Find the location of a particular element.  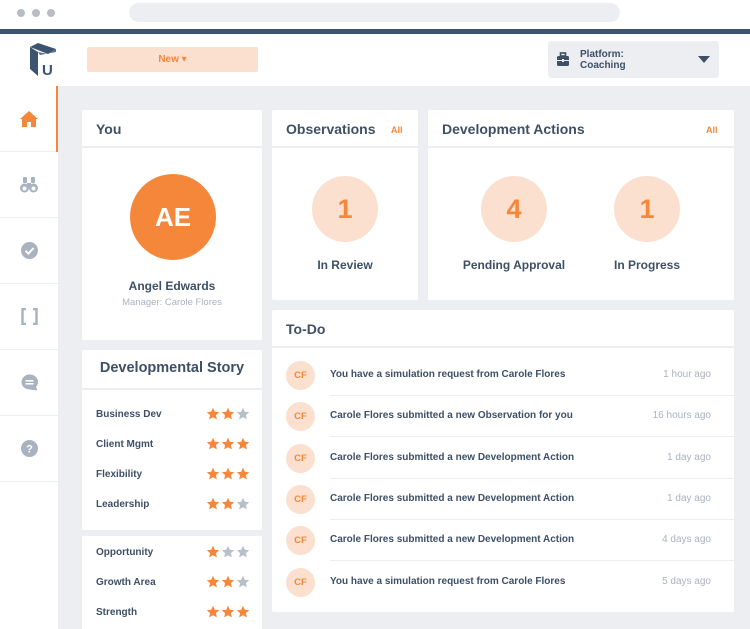

skill-rating-row: Growth Area is located at coordinates (173, 583).